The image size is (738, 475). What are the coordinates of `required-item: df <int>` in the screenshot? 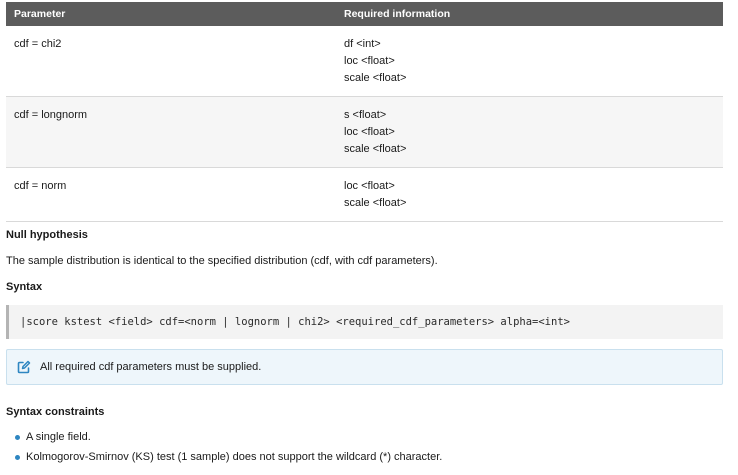 It's located at (362, 44).